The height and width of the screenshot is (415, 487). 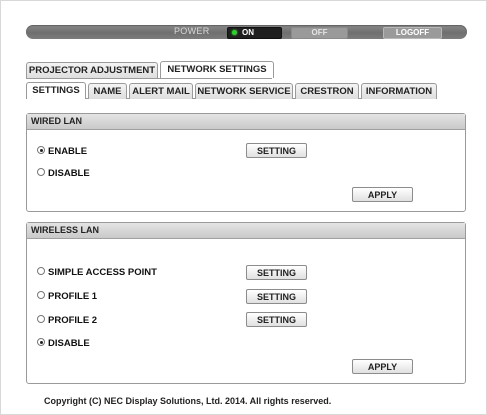 What do you see at coordinates (68, 151) in the screenshot?
I see `wired-lan-enable-label: ENABLE` at bounding box center [68, 151].